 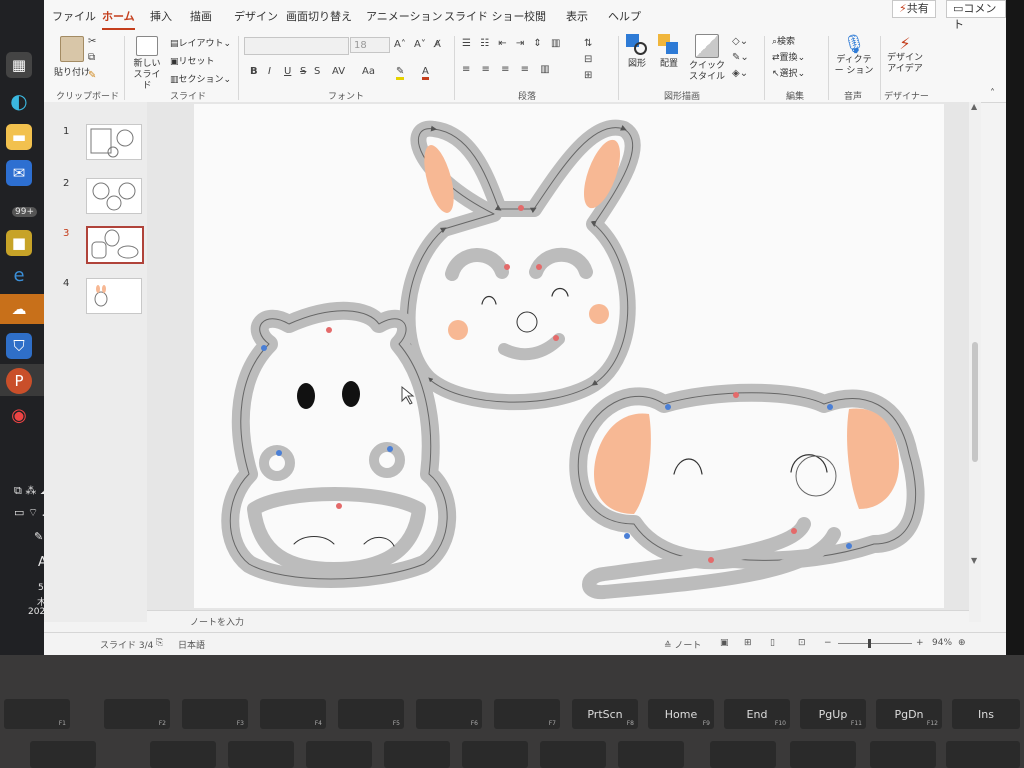 What do you see at coordinates (637, 45) in the screenshot?
I see `shapes-icon` at bounding box center [637, 45].